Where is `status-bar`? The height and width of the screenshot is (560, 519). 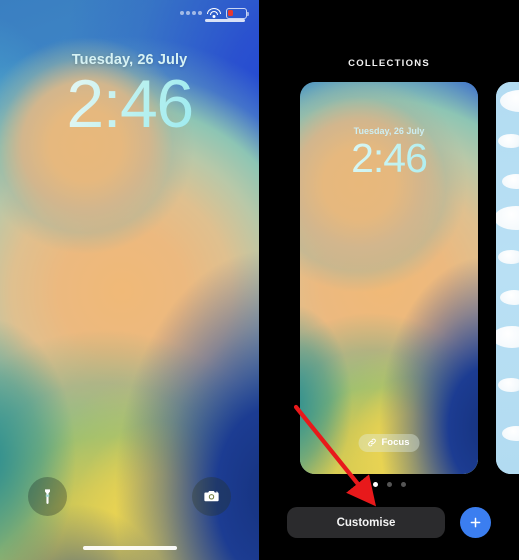
status-bar is located at coordinates (129, 13).